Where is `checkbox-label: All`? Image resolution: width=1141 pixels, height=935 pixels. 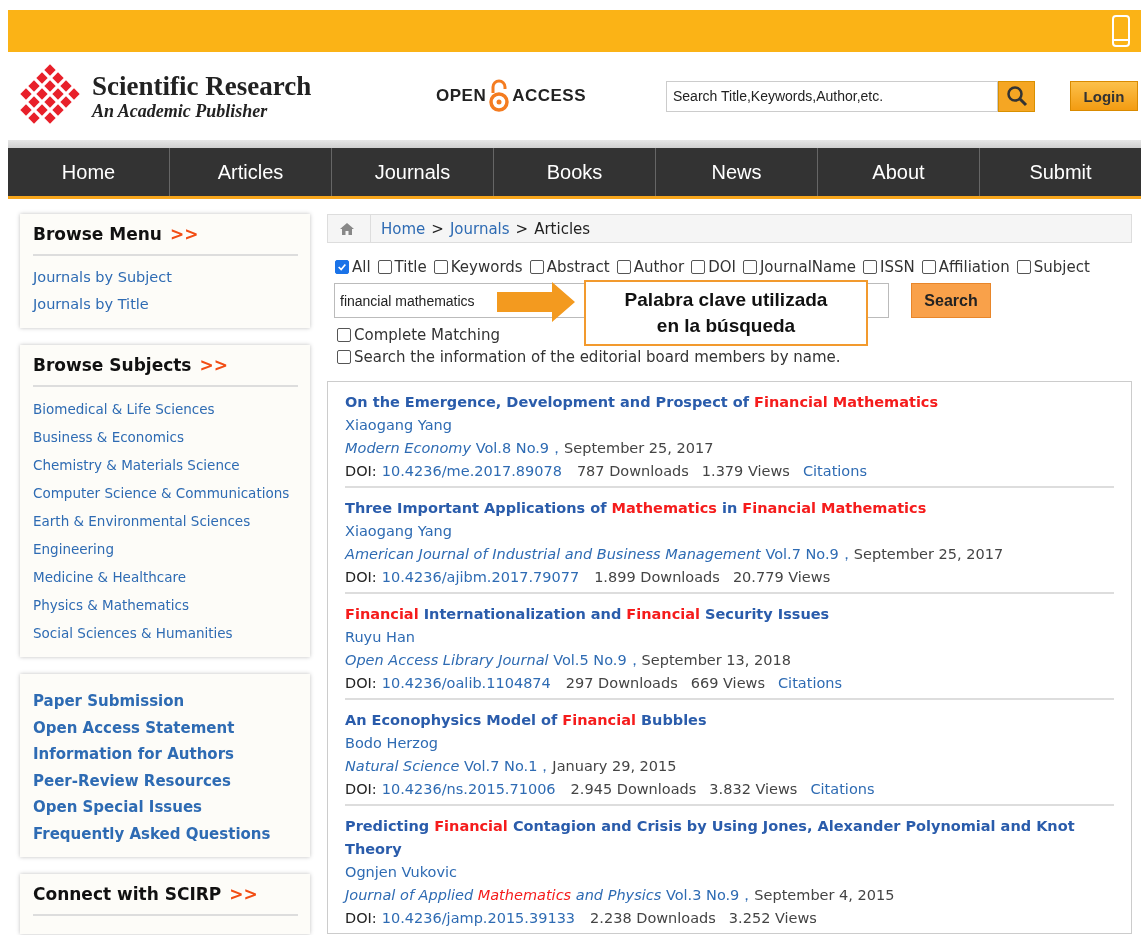
checkbox-label: All is located at coordinates (361, 267).